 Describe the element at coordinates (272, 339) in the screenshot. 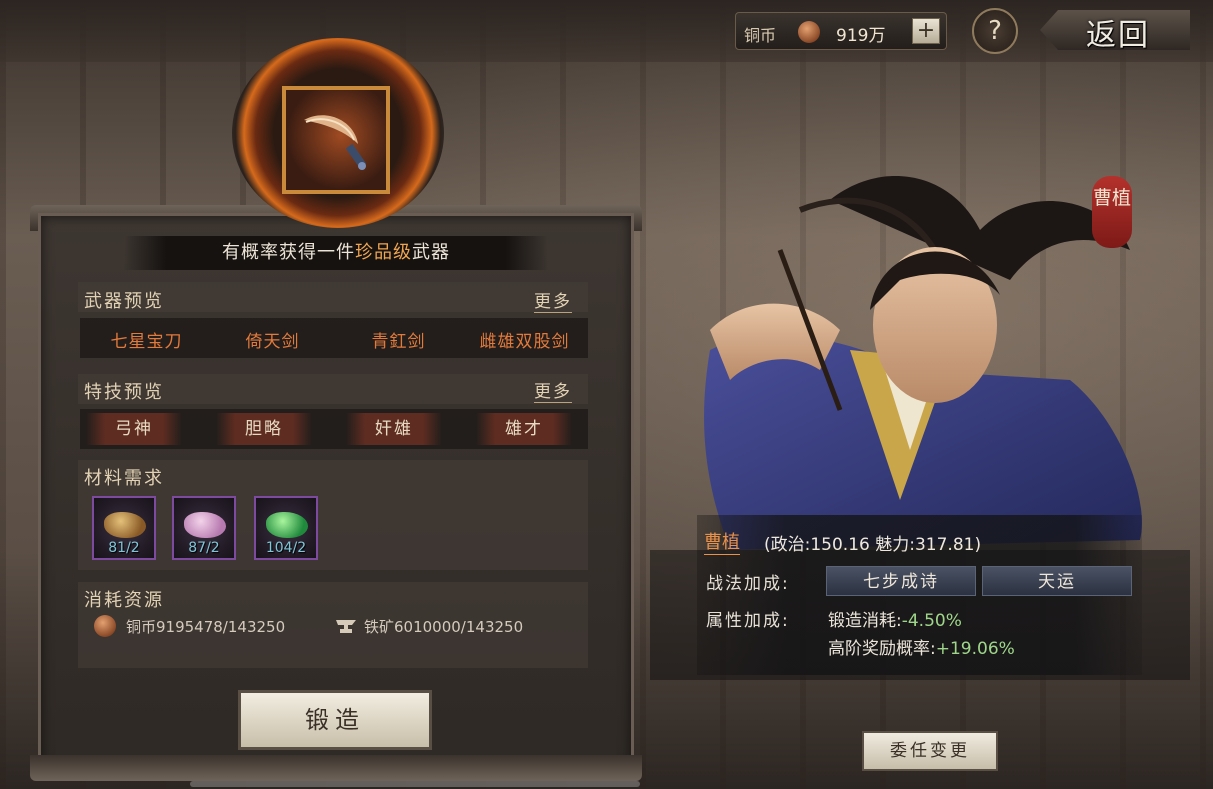

I see `weapon-item: 倚天剑` at that location.